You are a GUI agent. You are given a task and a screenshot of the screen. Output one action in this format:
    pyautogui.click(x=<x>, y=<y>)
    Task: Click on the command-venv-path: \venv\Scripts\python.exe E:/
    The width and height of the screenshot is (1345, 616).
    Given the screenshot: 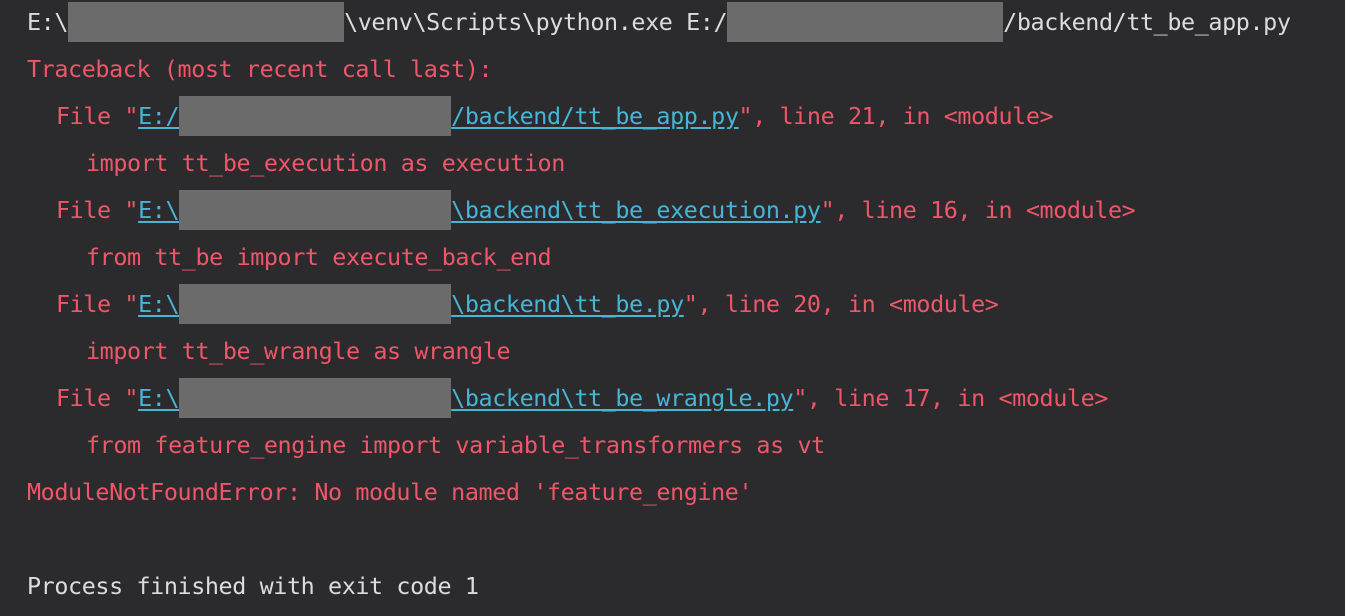 What is the action you would take?
    pyautogui.click(x=536, y=22)
    